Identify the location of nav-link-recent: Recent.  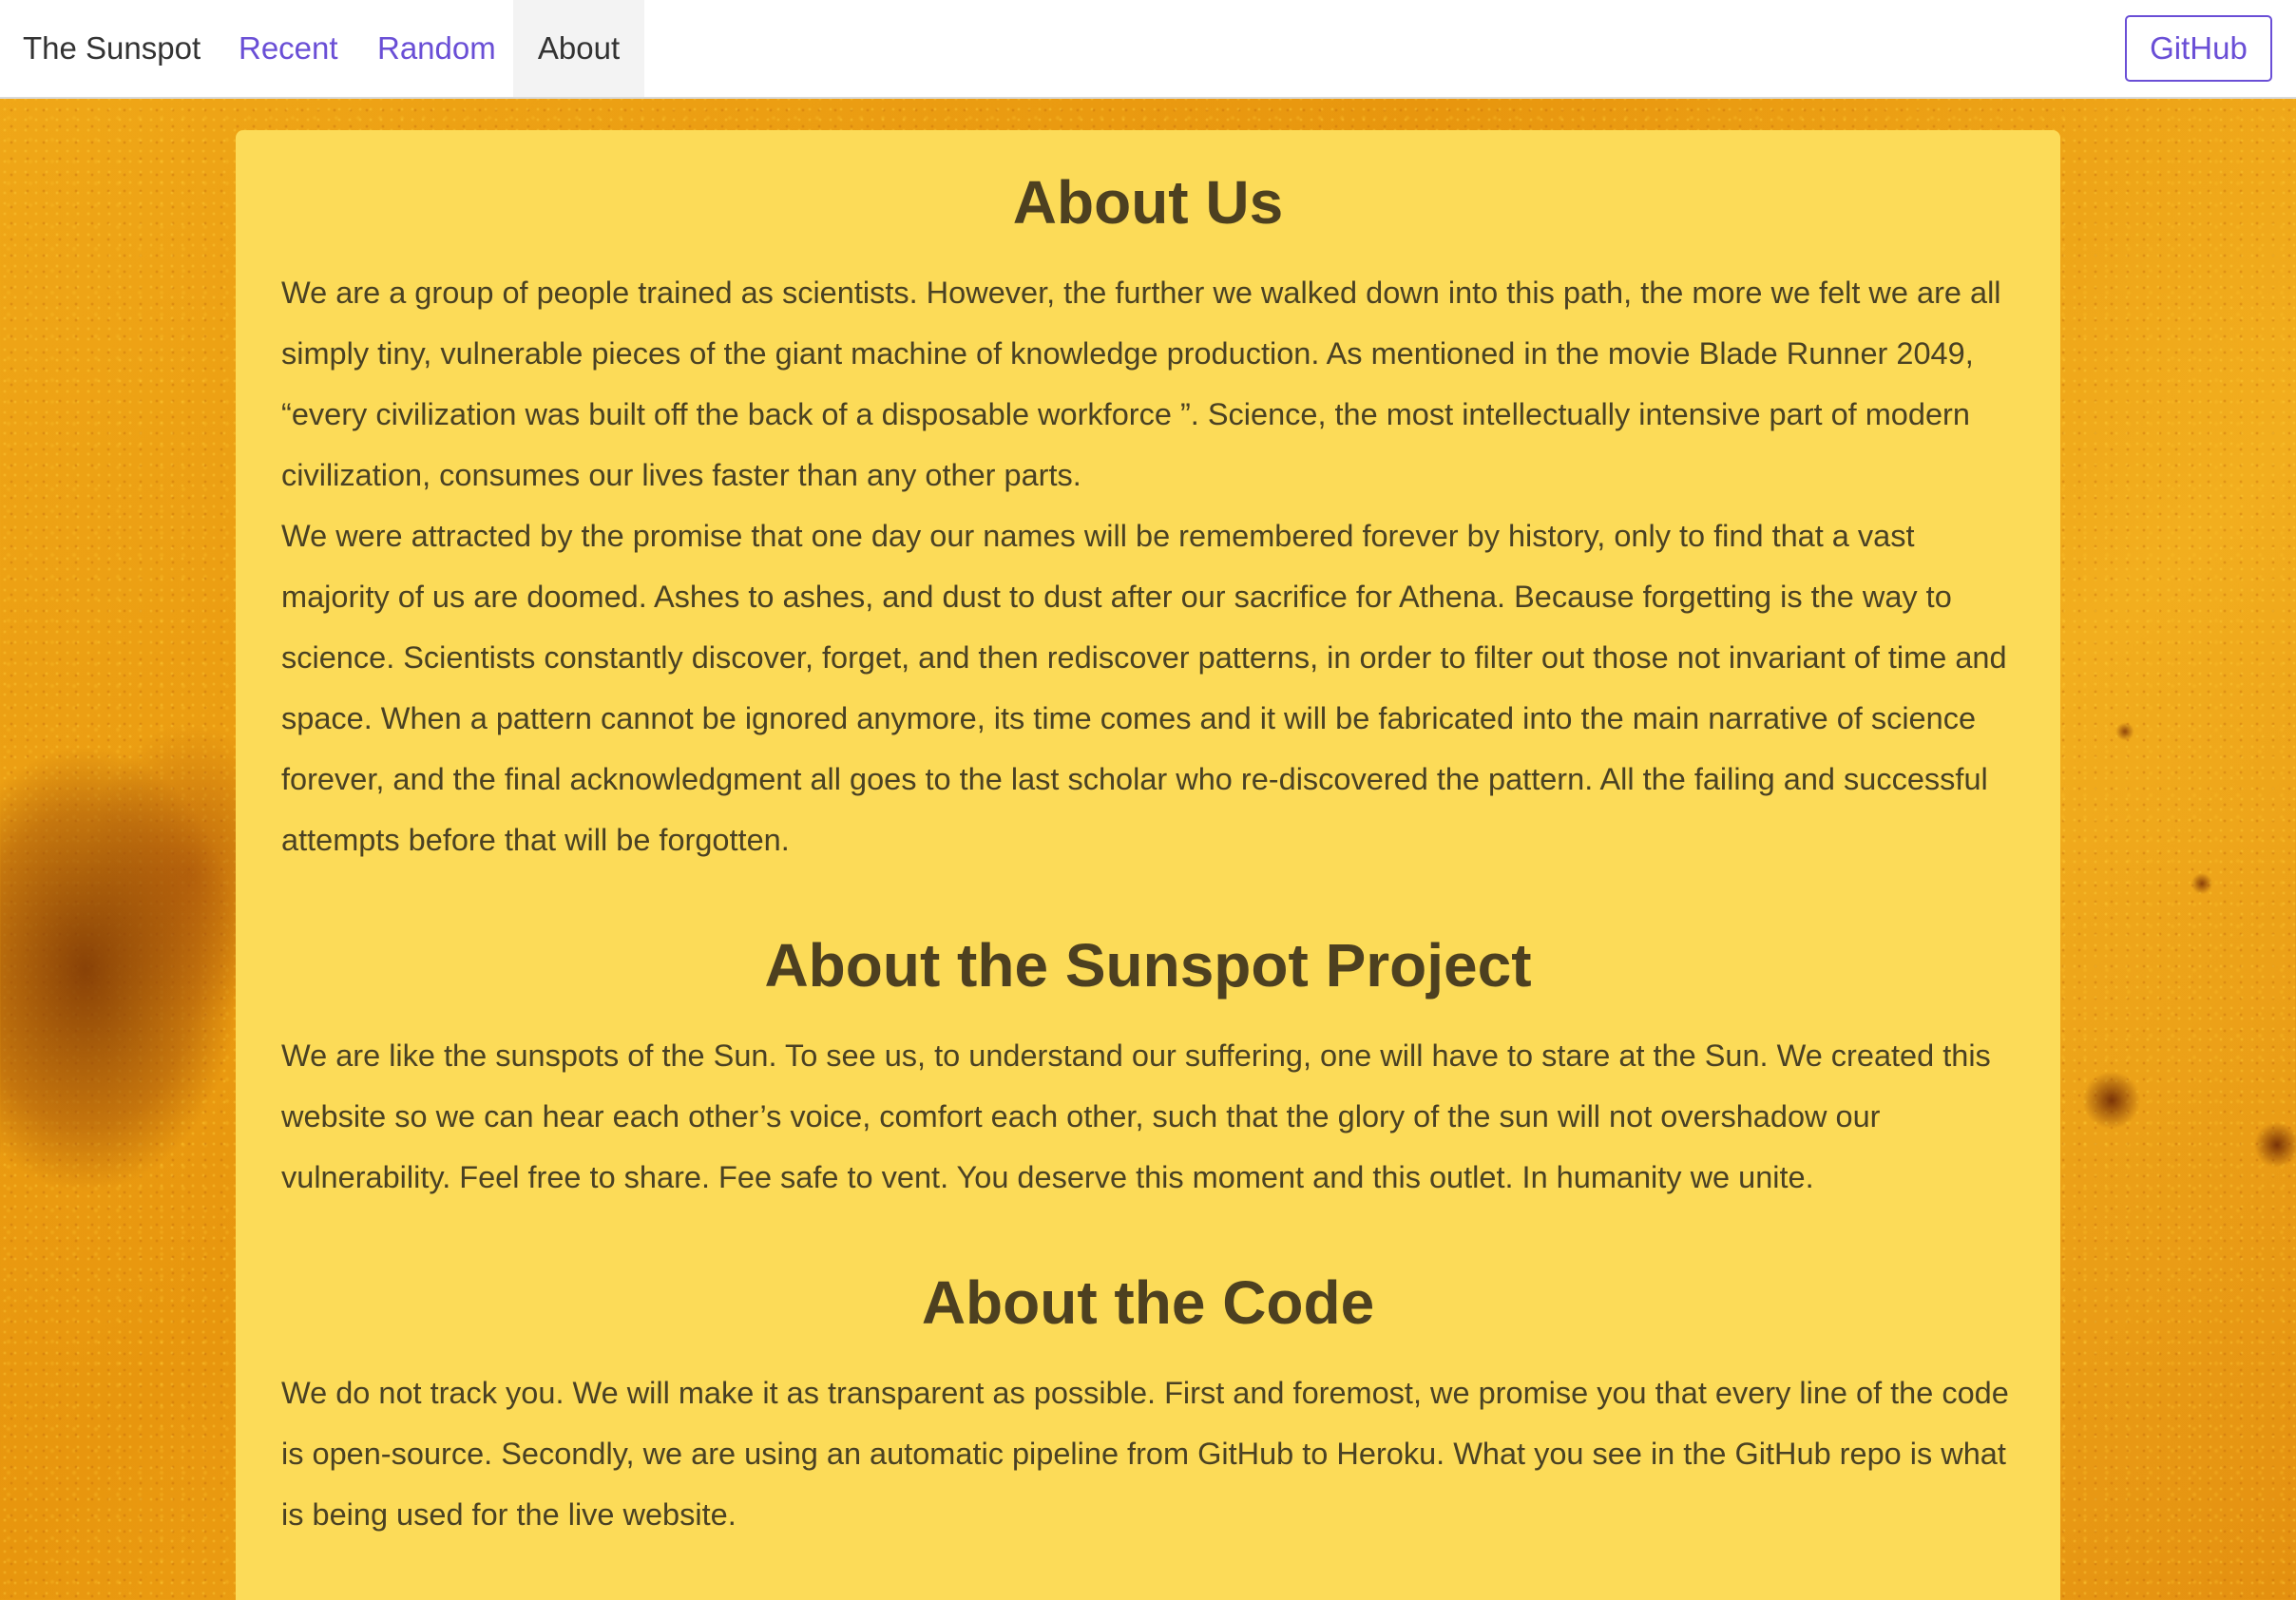
(288, 48).